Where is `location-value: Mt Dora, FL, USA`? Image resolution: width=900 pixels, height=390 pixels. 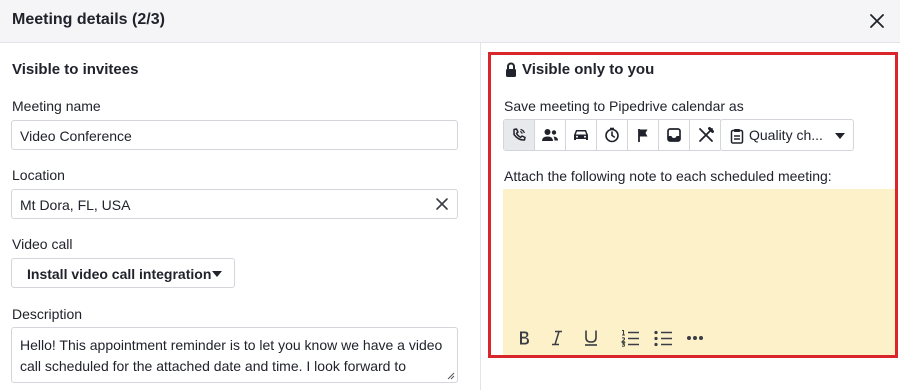
location-value: Mt Dora, FL, USA is located at coordinates (75, 205).